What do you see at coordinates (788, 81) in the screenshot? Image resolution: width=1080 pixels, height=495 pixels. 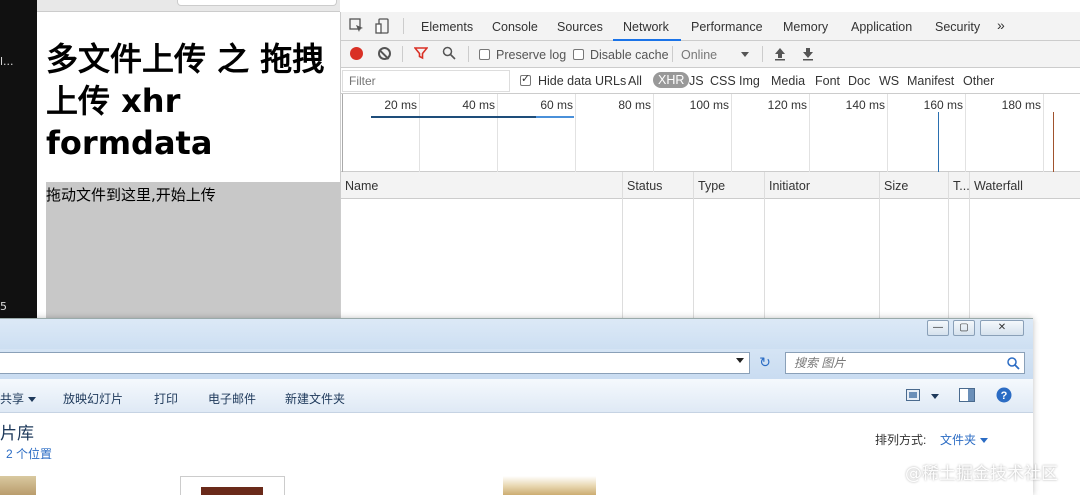 I see `filter-media: Media` at bounding box center [788, 81].